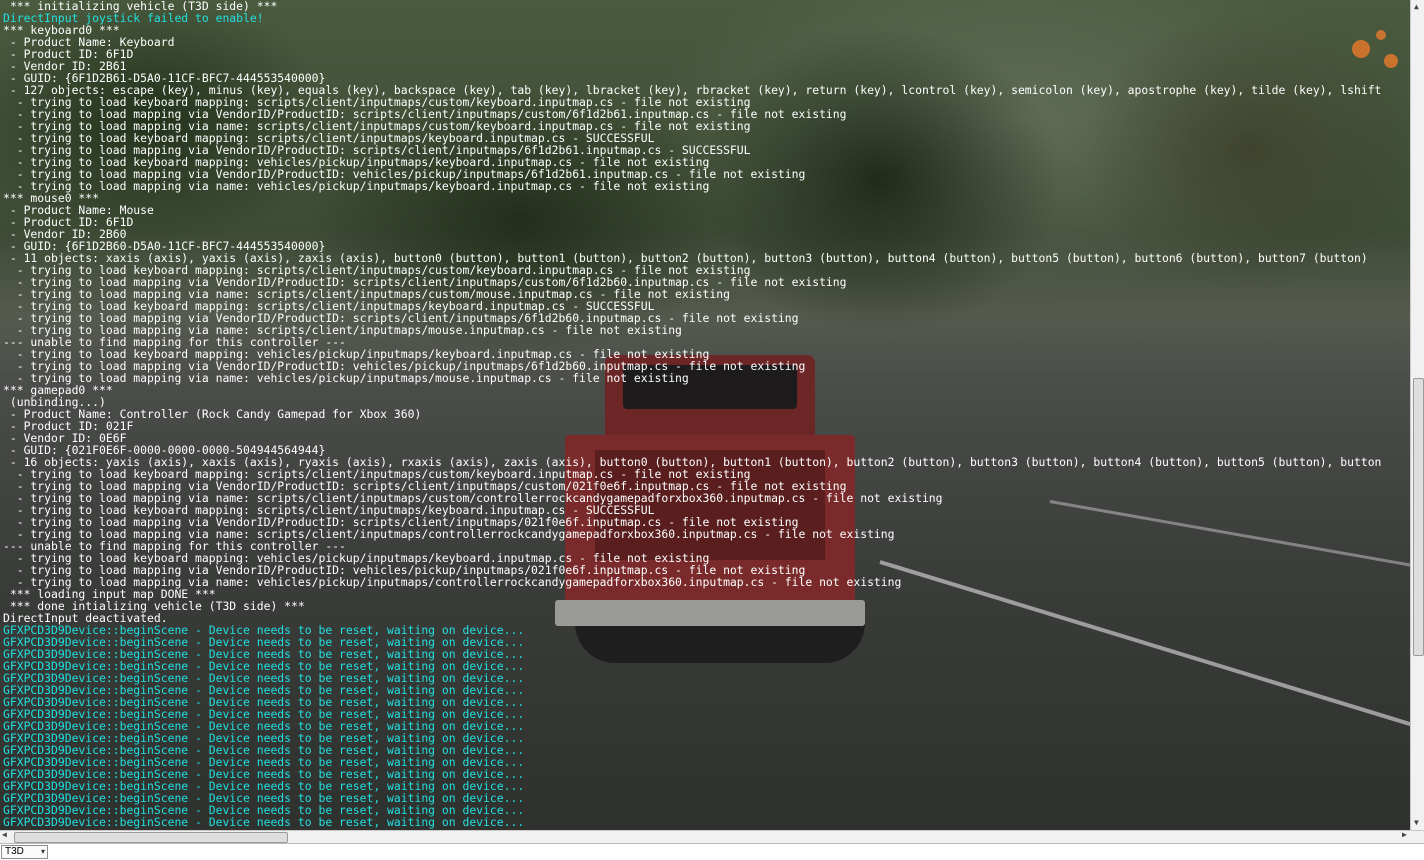  I want to click on console-command-input, so click(736, 852).